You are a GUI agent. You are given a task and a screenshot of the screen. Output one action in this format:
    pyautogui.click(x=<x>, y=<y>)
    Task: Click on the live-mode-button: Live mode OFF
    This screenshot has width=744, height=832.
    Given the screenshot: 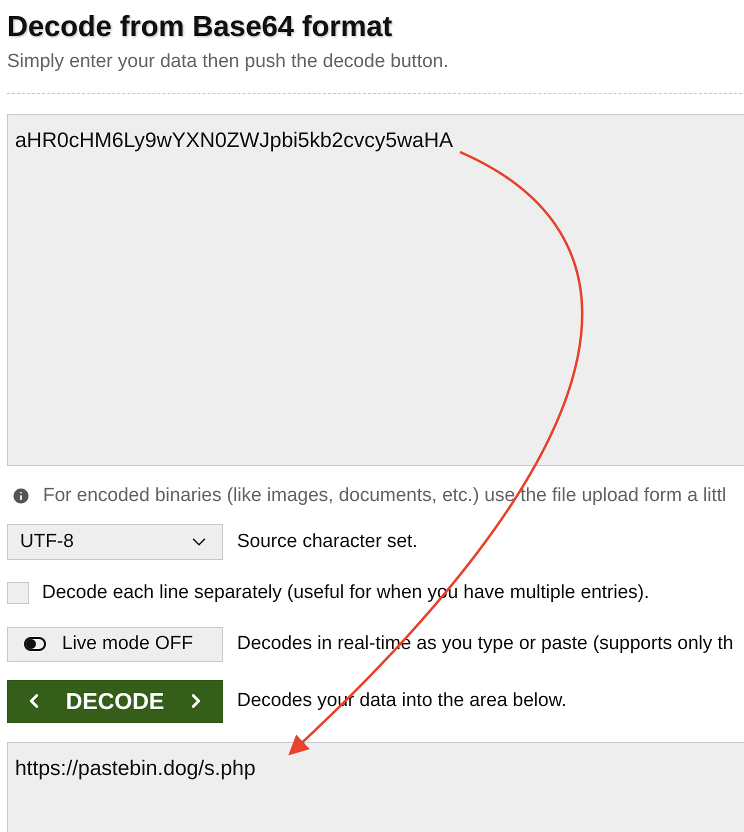 What is the action you would take?
    pyautogui.click(x=115, y=644)
    